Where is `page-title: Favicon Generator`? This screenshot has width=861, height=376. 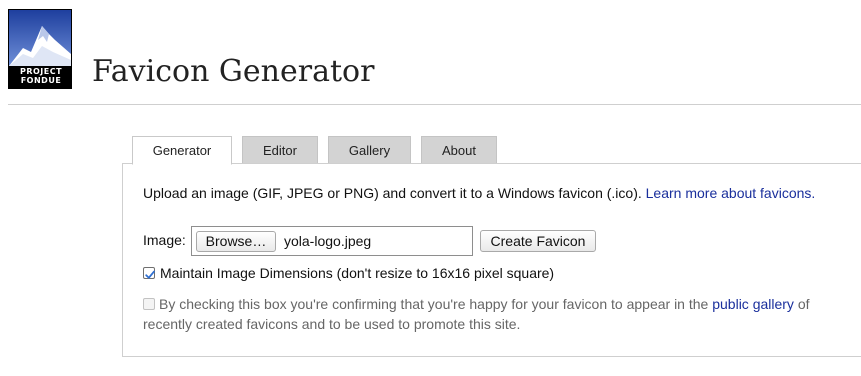
page-title: Favicon Generator is located at coordinates (233, 71).